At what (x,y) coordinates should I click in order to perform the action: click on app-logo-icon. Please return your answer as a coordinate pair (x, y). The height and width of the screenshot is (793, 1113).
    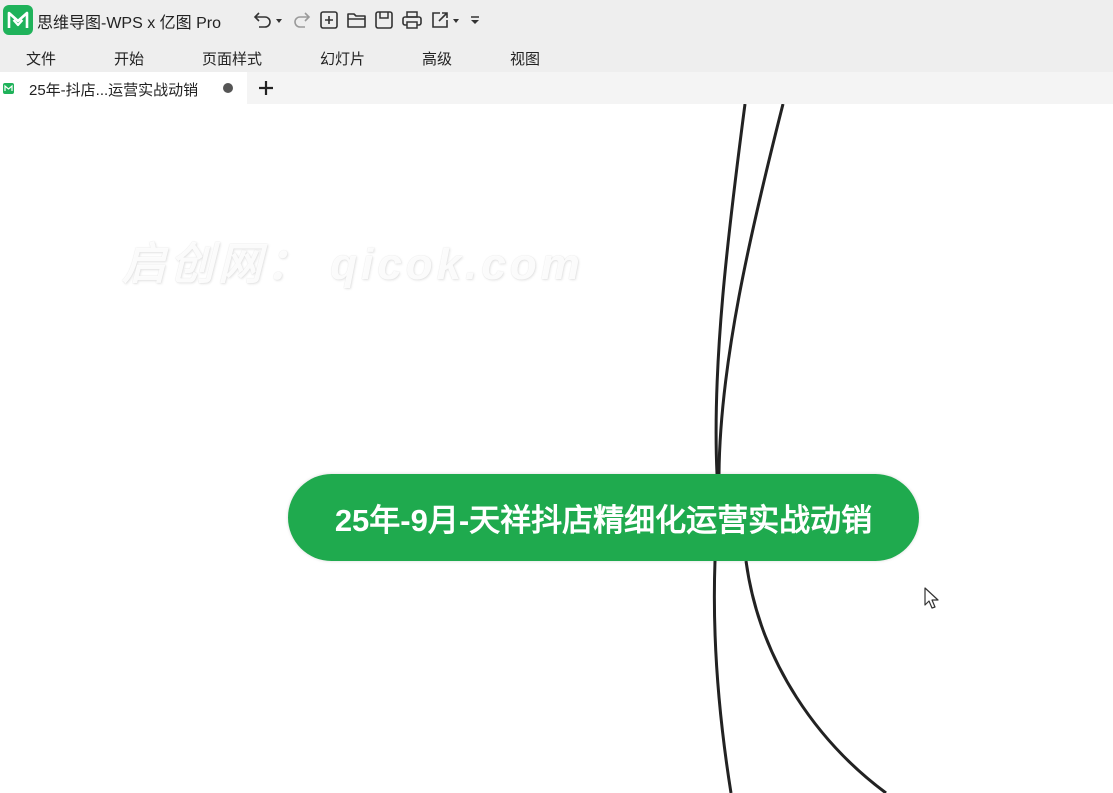
    Looking at the image, I should click on (18, 20).